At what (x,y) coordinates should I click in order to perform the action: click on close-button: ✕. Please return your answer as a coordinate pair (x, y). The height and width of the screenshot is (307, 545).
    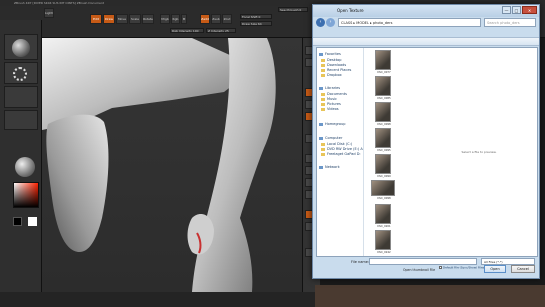
    Looking at the image, I should click on (529, 10).